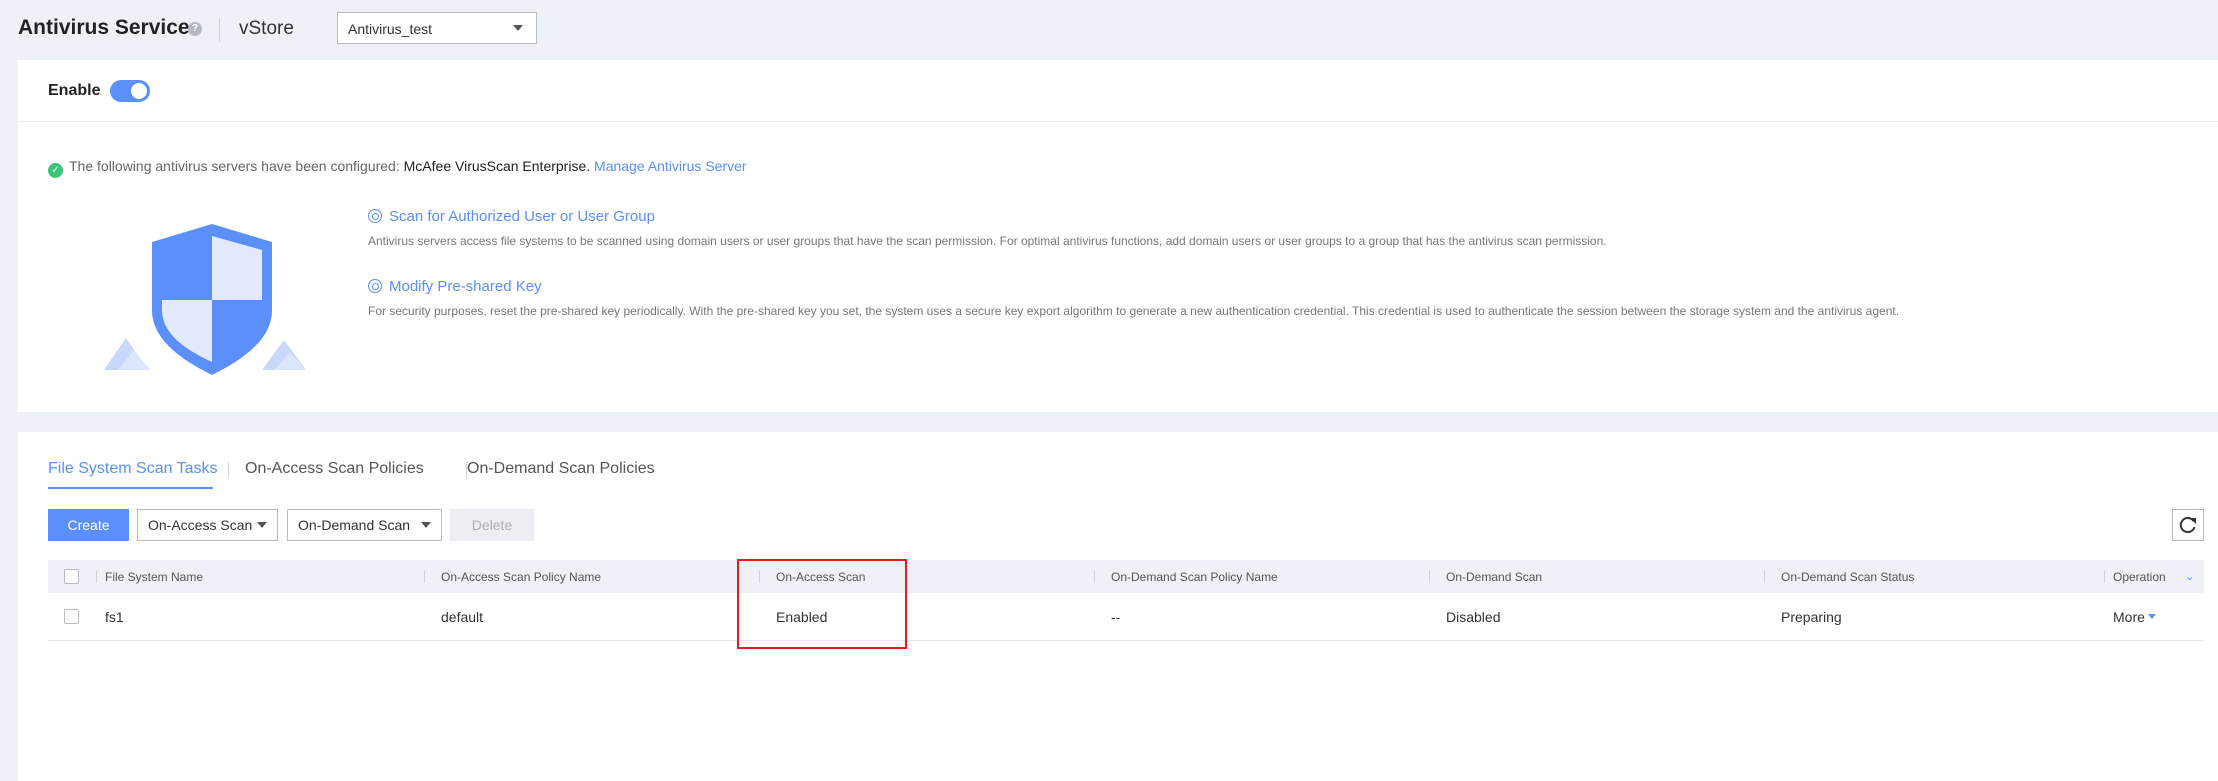 This screenshot has height=781, width=2218. I want to click on on-demand-scan-dropdown-label: On-Demand Scan, so click(354, 525).